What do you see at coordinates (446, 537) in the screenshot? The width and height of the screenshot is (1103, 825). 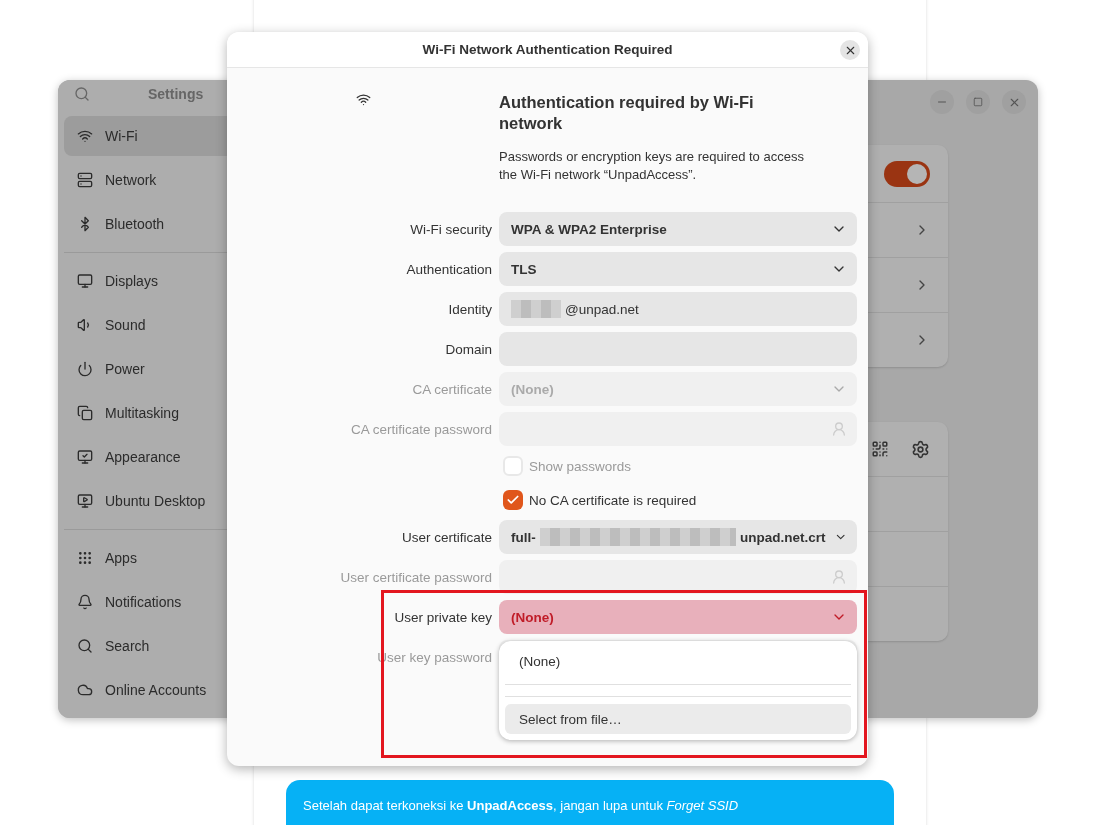 I see `field-label: User certificate` at bounding box center [446, 537].